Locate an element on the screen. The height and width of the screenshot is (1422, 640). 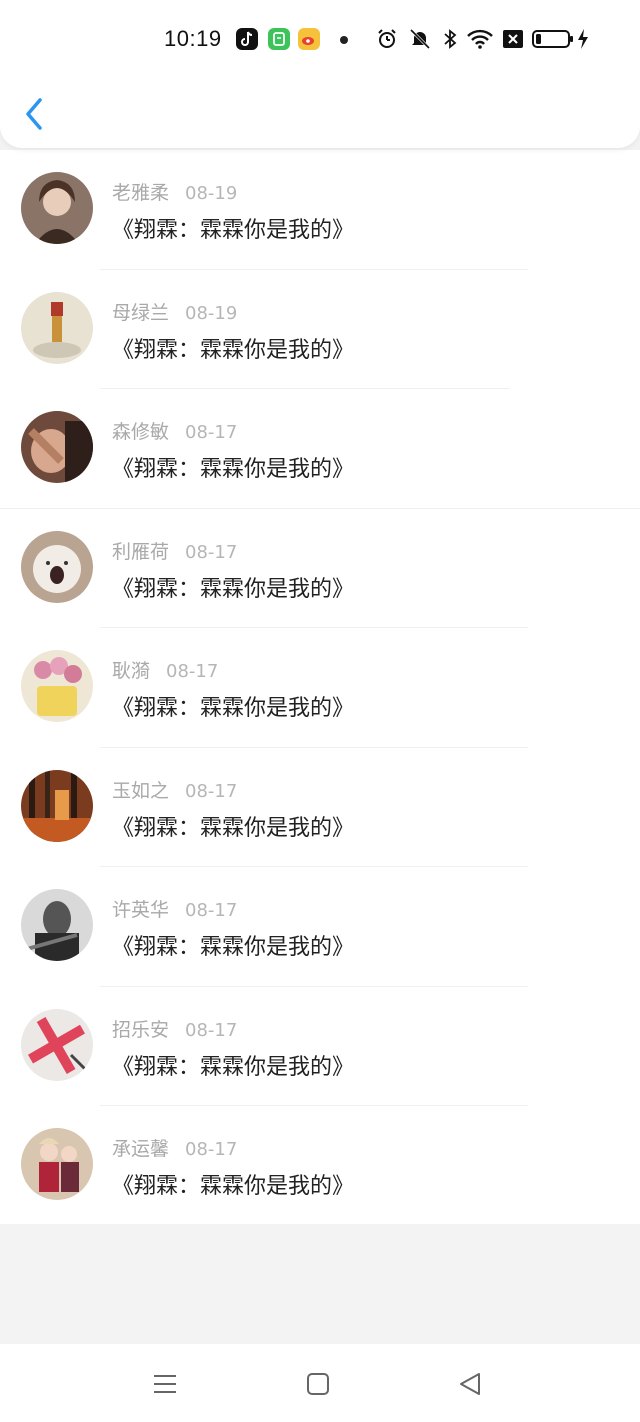
back-triangle-icon is located at coordinates (470, 1387).